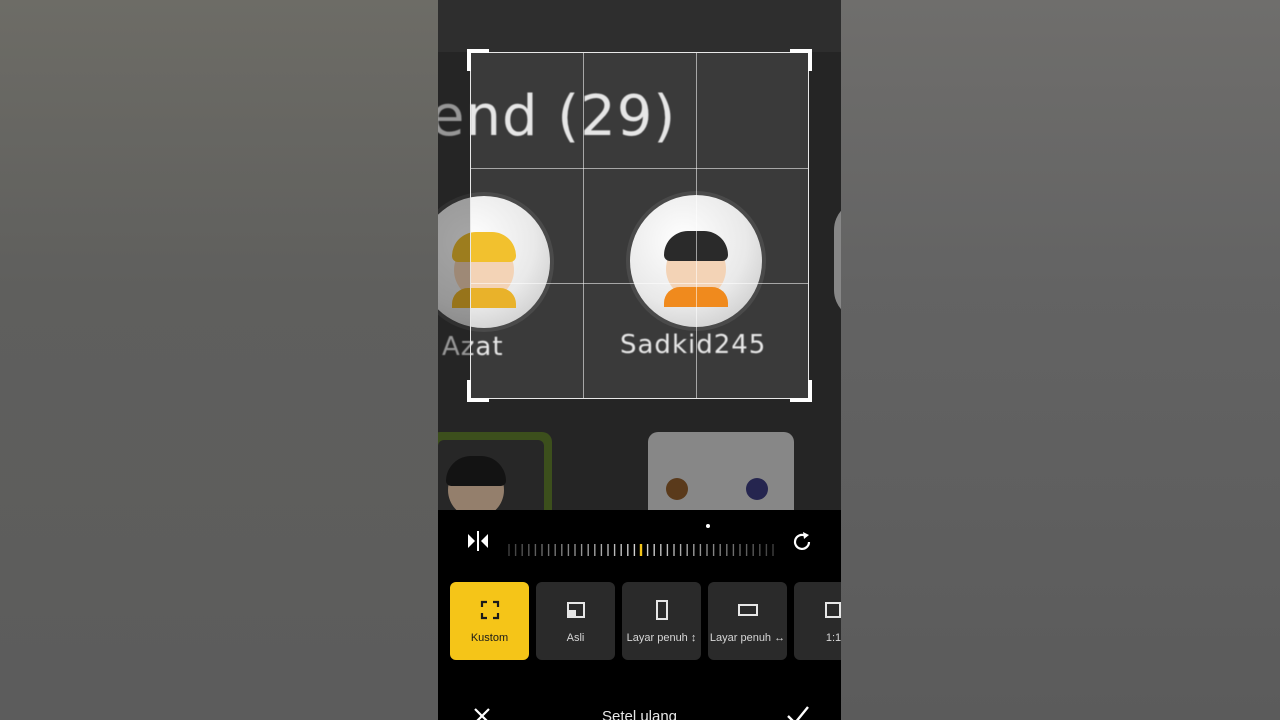 This screenshot has width=1280, height=720. I want to click on ruler-ticks, so click(641, 551).